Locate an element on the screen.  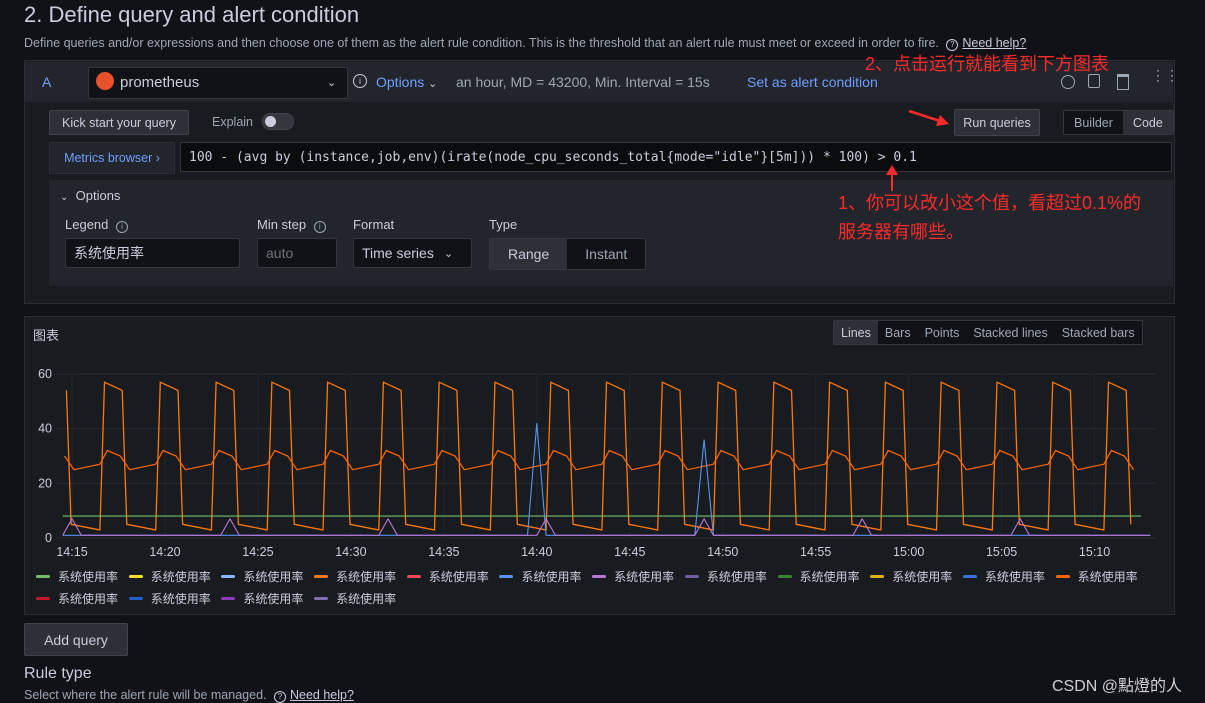
min-step-input: auto is located at coordinates (297, 253).